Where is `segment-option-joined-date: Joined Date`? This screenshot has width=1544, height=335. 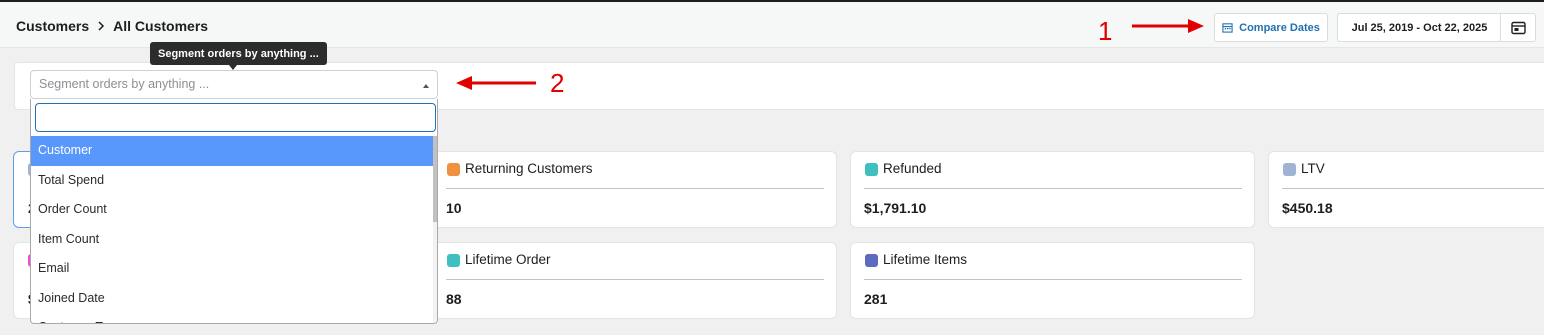
segment-option-joined-date: Joined Date is located at coordinates (232, 299).